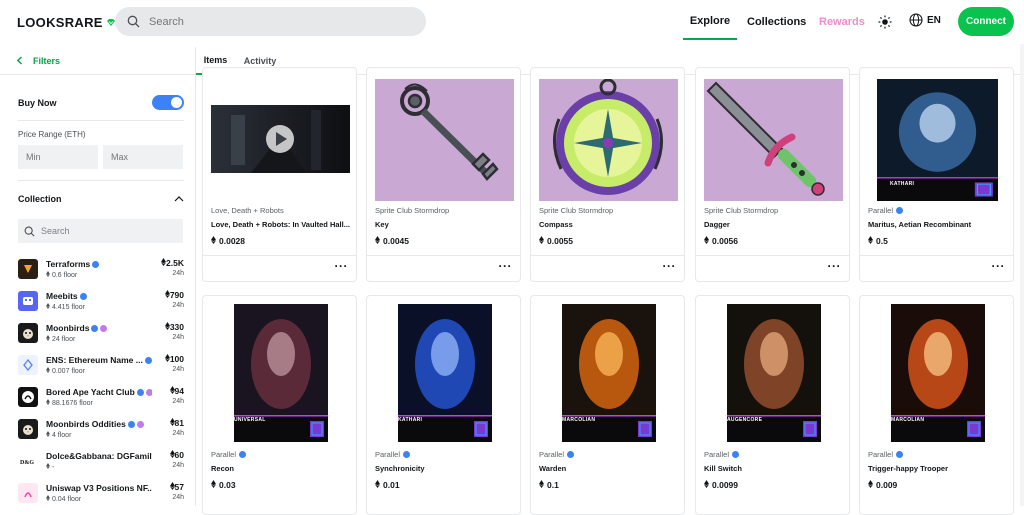 This screenshot has height=515, width=1024. I want to click on card-price: 0.0056, so click(721, 241).